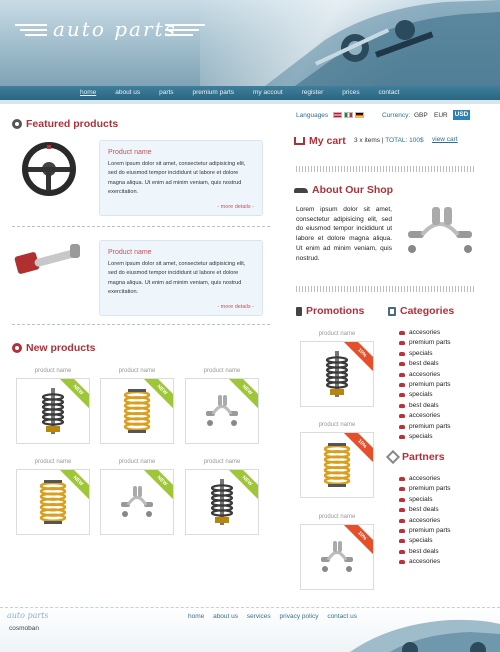 The width and height of the screenshot is (500, 652). I want to click on currency-eur: EUR, so click(441, 115).